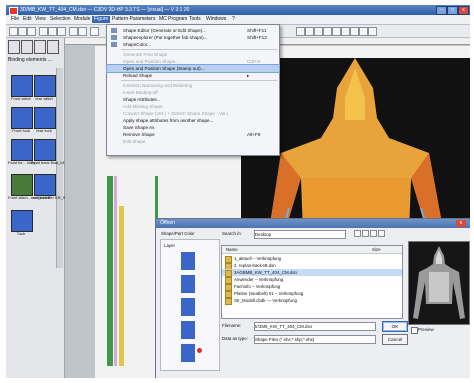 This screenshot has width=474, height=383. Describe the element at coordinates (193, 127) in the screenshot. I see `menu-item-save-shape-as: Save Shape As` at that location.